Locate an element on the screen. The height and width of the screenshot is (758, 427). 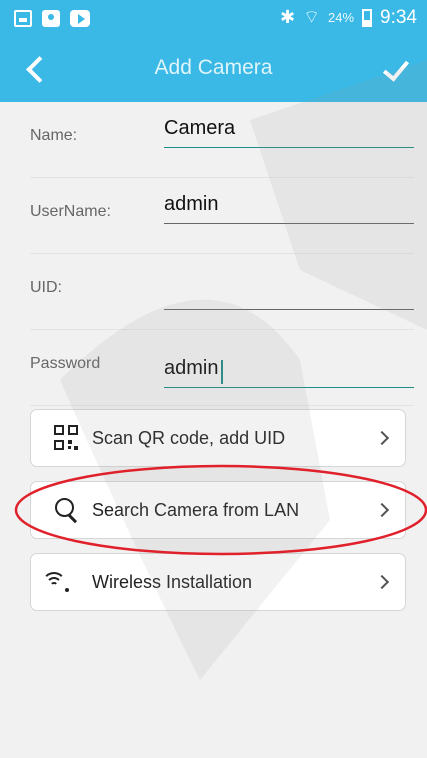
username-row: UserName: is located at coordinates (222, 216).